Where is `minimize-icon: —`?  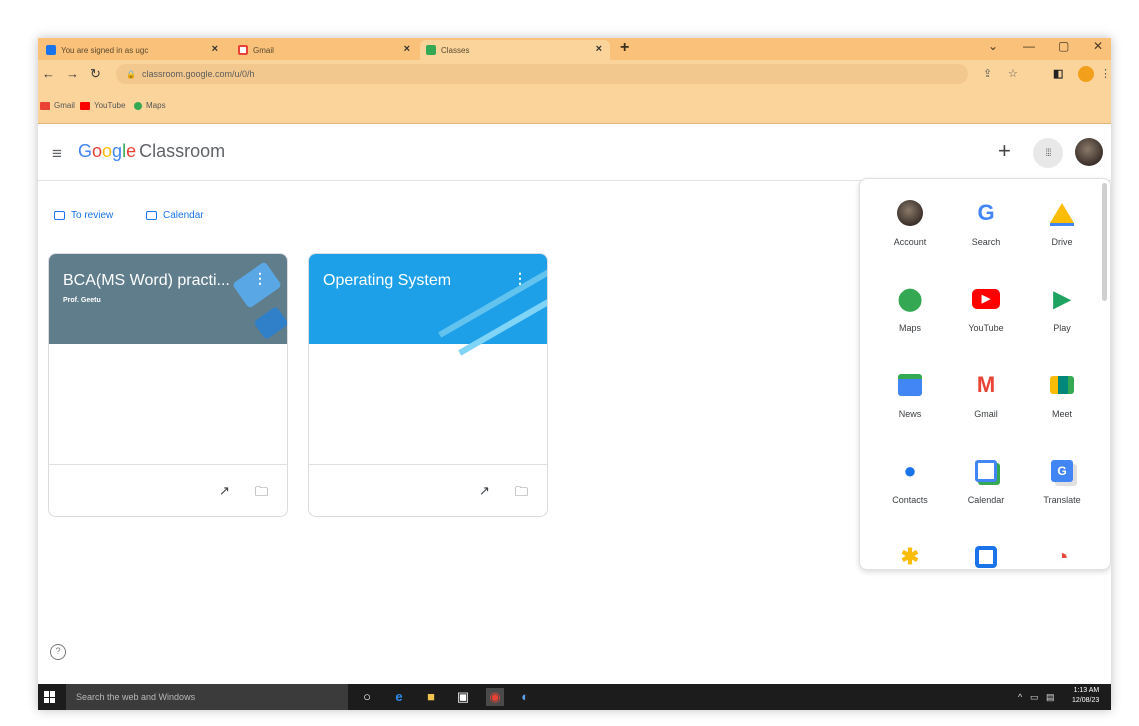 minimize-icon: — is located at coordinates (1029, 46).